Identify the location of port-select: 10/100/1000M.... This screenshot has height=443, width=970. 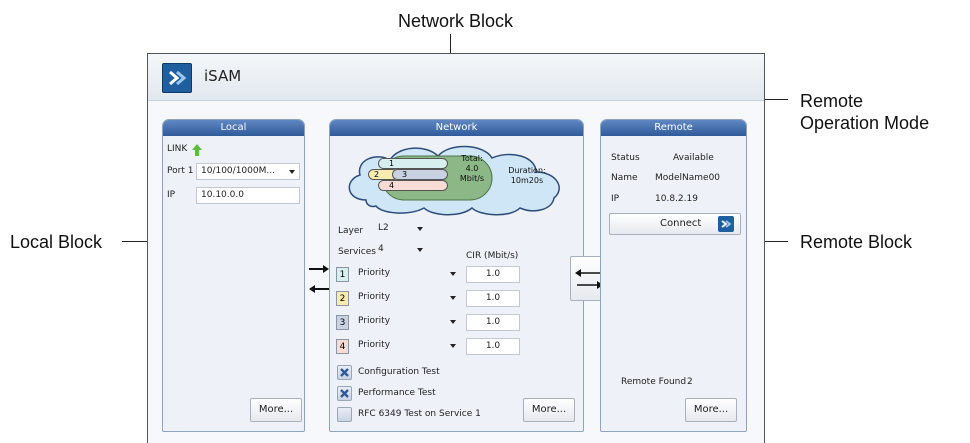
(248, 171).